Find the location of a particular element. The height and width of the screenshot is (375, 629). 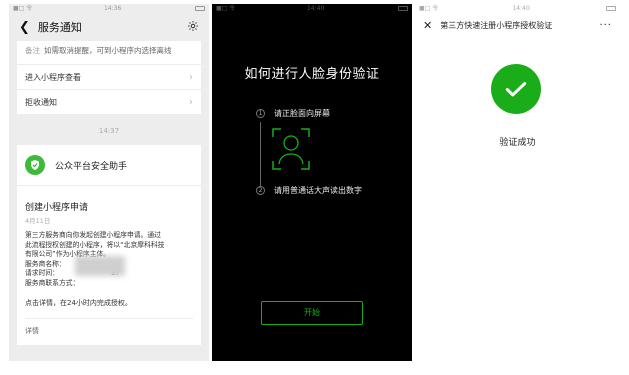

step-number: 1 is located at coordinates (260, 113).